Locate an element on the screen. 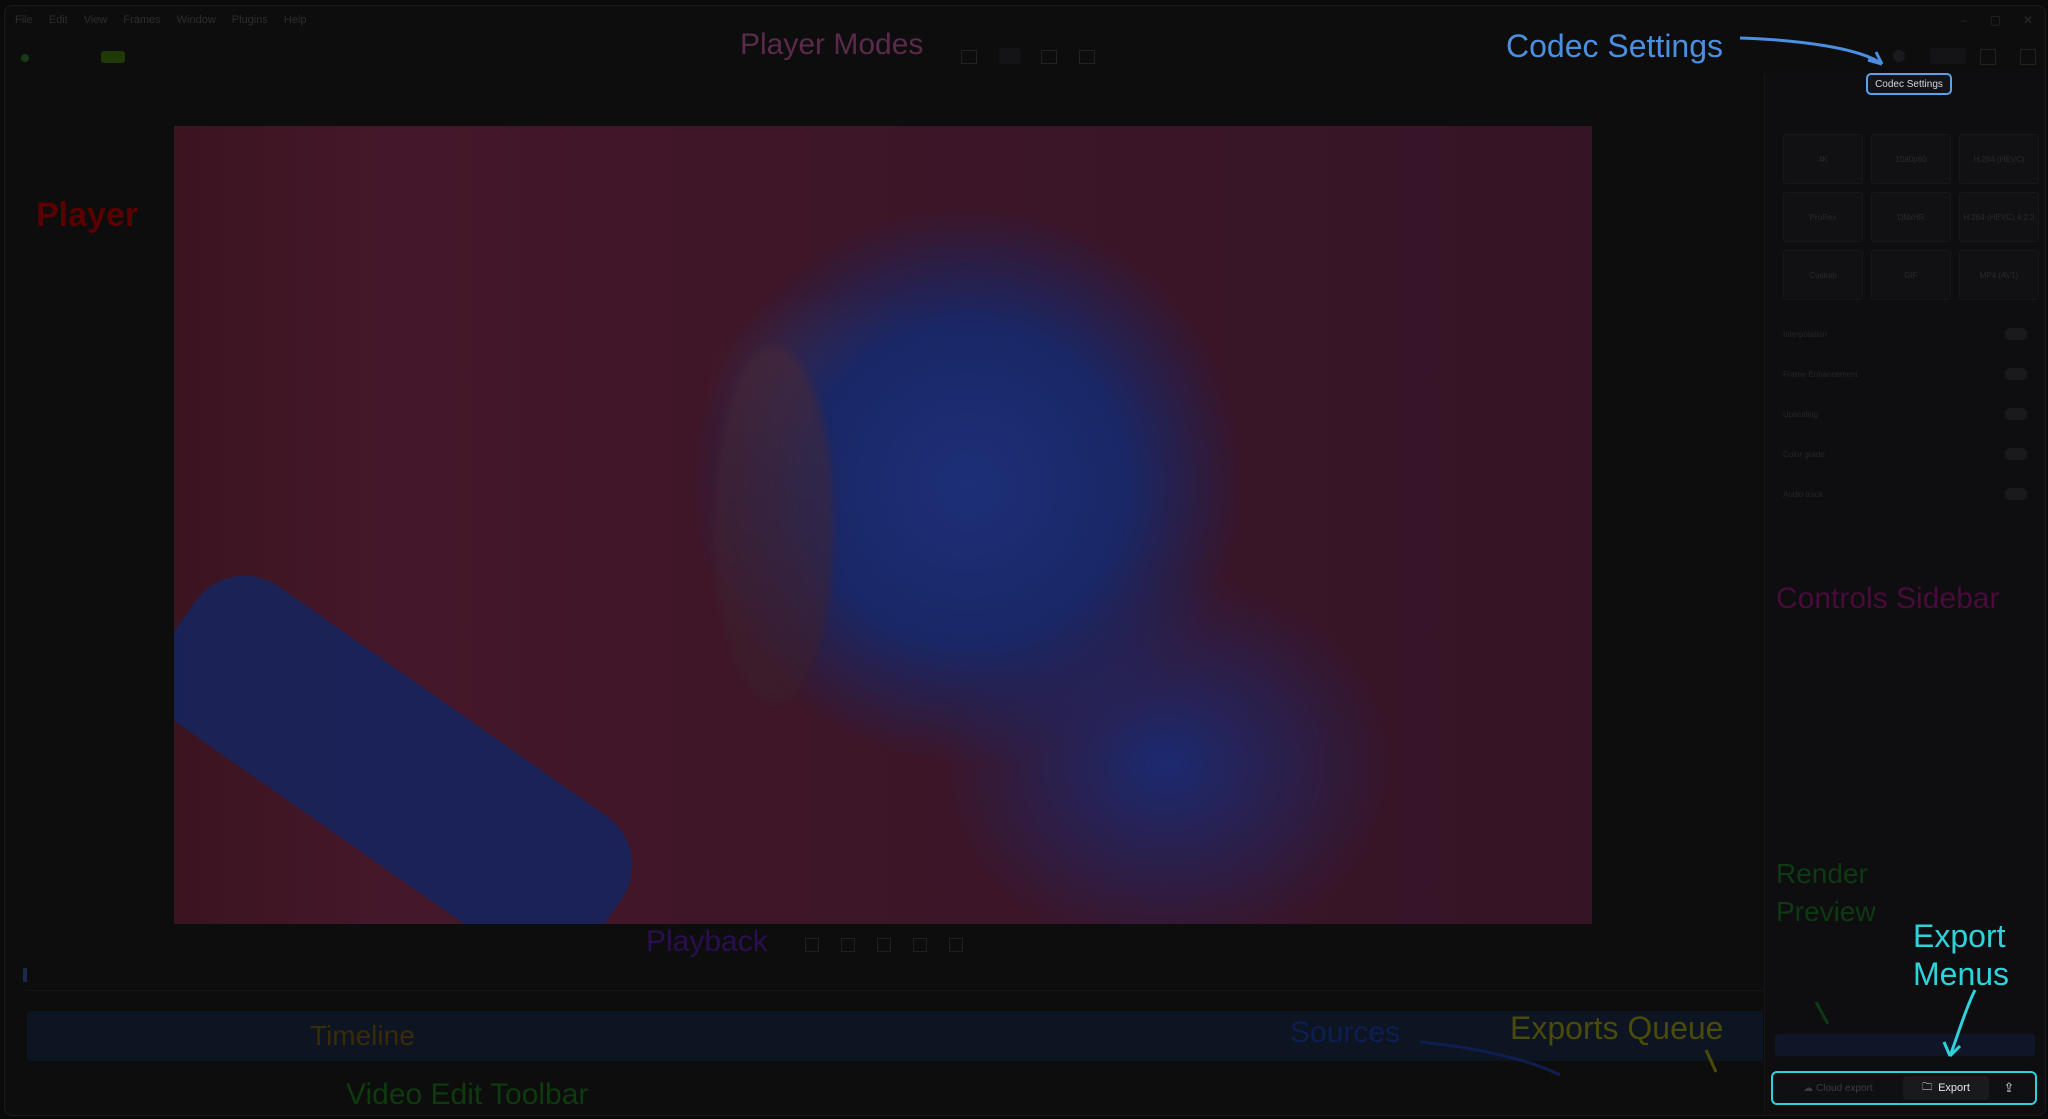  step-back-icon is located at coordinates (848, 945).